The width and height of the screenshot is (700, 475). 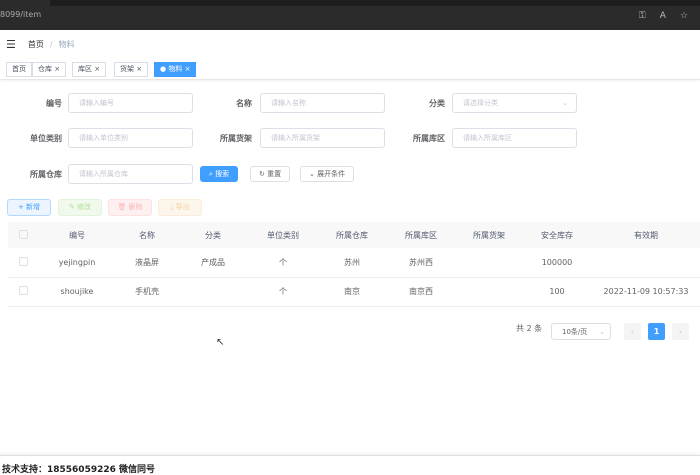 I want to click on tag-label: 首页, so click(x=19, y=69).